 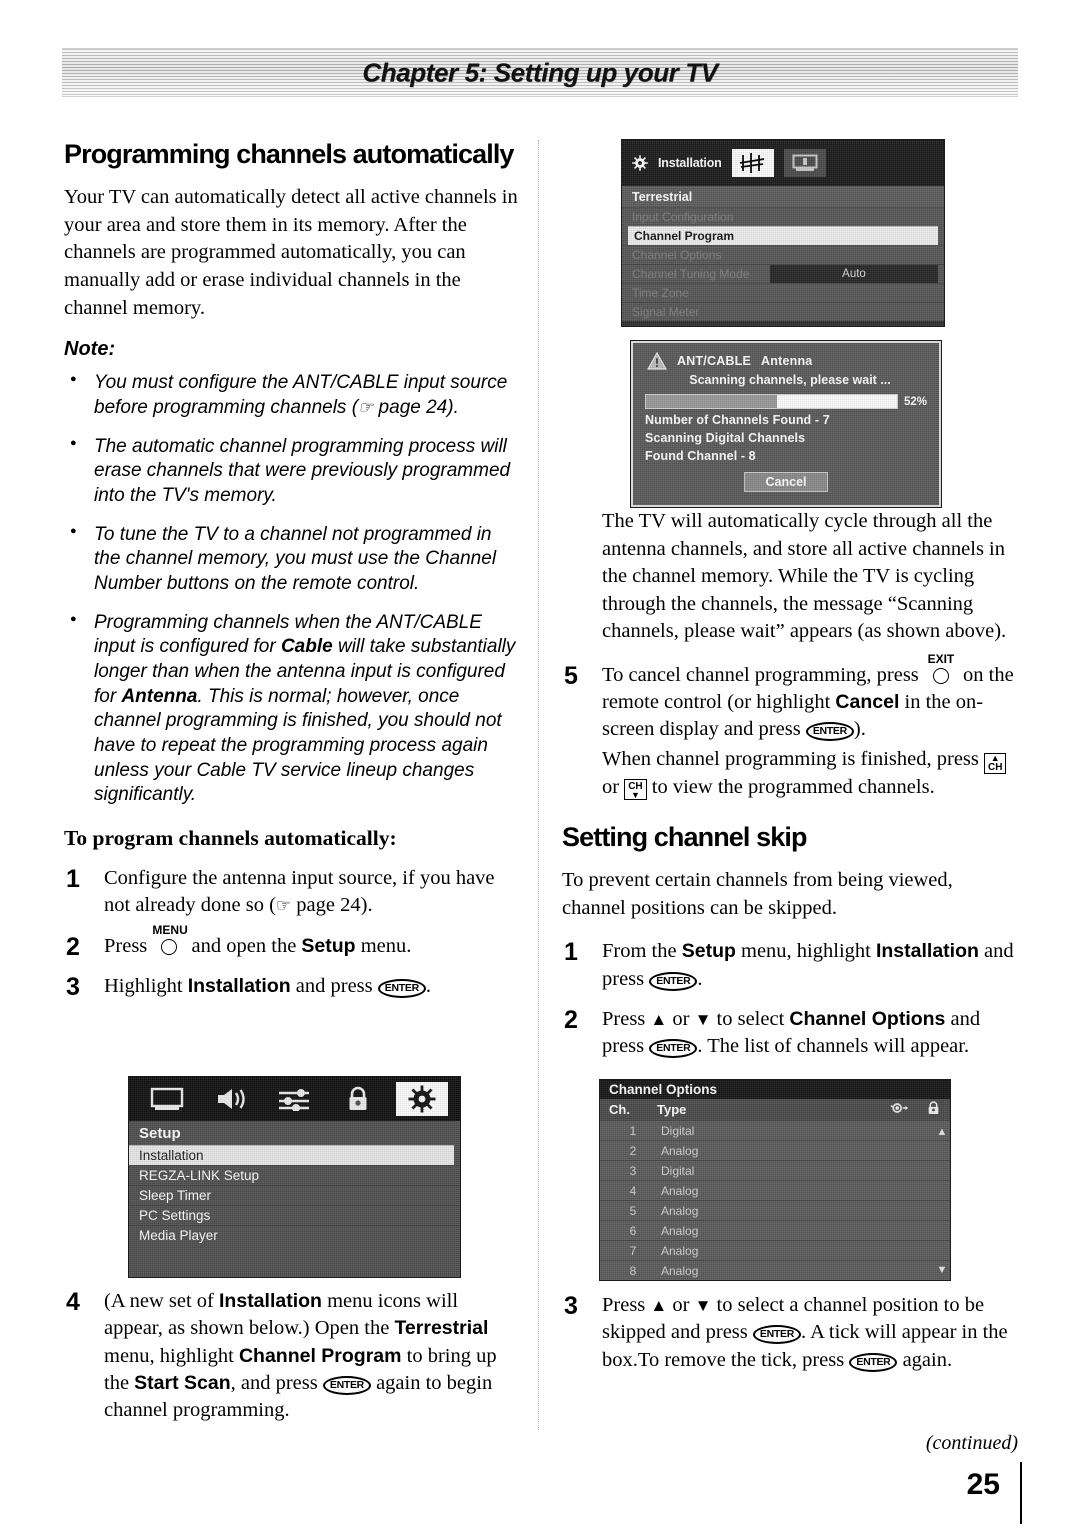 What do you see at coordinates (677, 255) in the screenshot?
I see `install-row-label: Channel Options` at bounding box center [677, 255].